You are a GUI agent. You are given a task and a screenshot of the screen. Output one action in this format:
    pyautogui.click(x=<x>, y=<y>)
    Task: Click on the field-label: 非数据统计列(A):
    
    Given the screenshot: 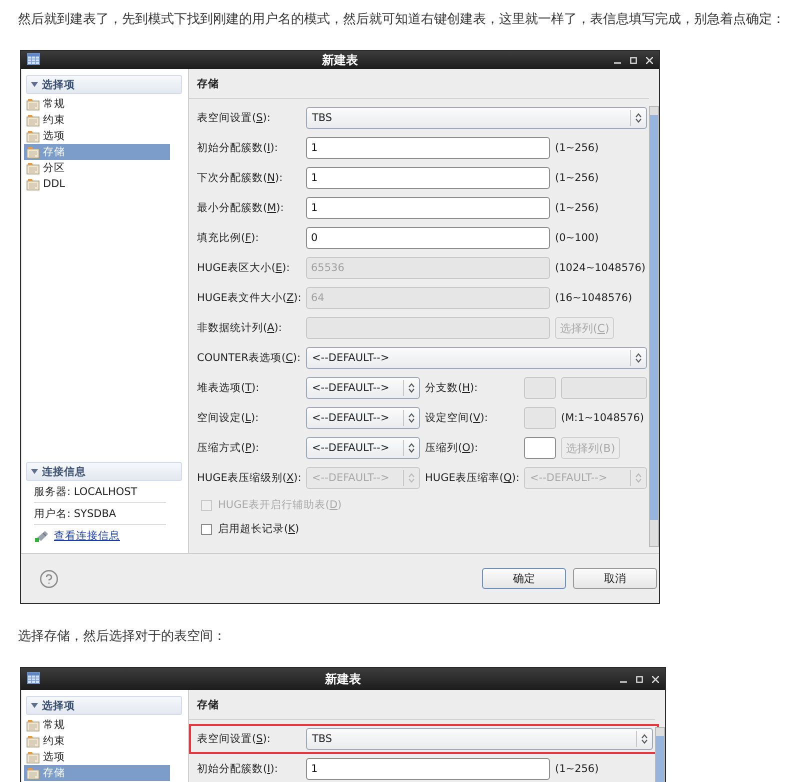 What is the action you would take?
    pyautogui.click(x=240, y=328)
    